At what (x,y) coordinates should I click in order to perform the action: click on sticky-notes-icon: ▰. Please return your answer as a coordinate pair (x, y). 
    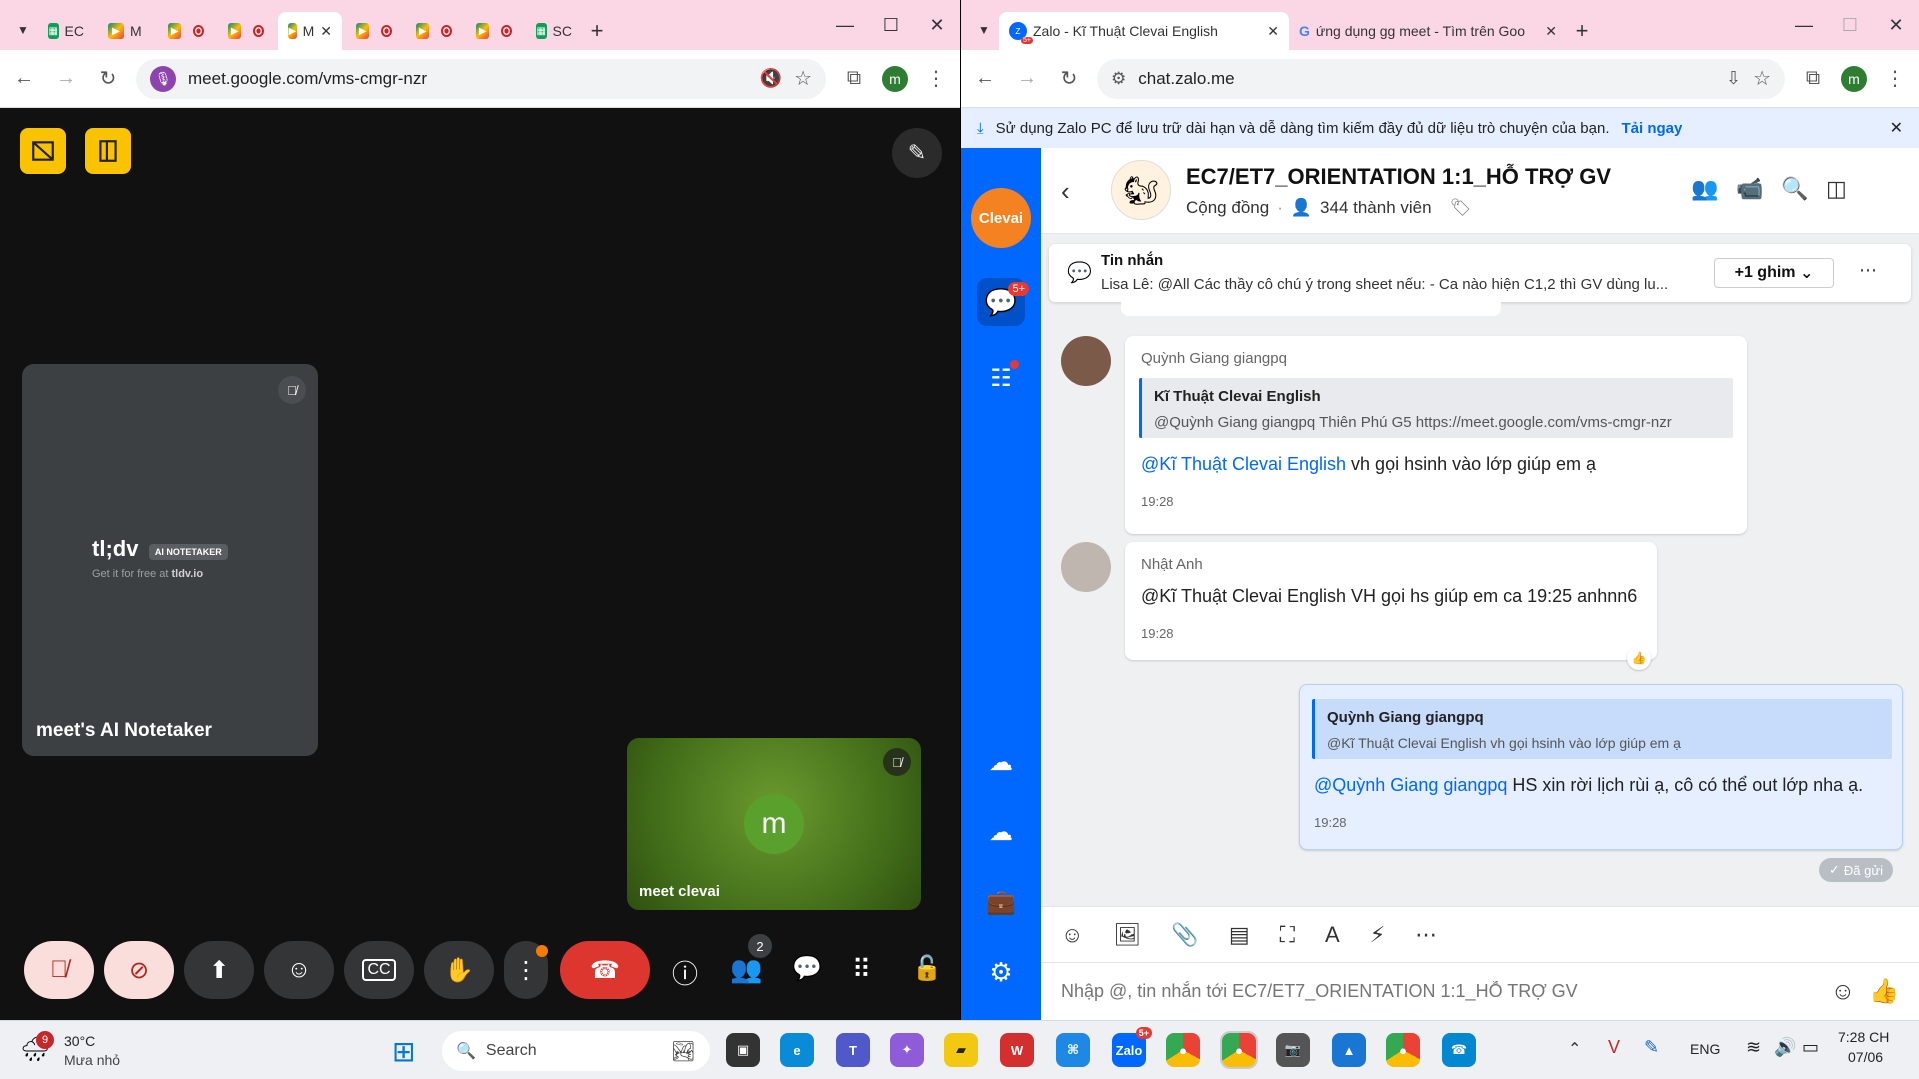
    Looking at the image, I should click on (961, 1050).